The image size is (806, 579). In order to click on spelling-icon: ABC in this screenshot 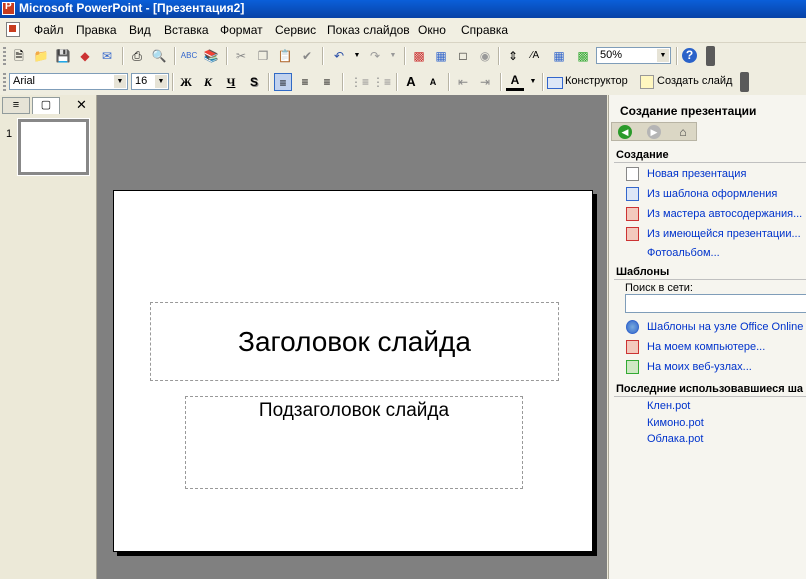, I will do `click(189, 56)`.